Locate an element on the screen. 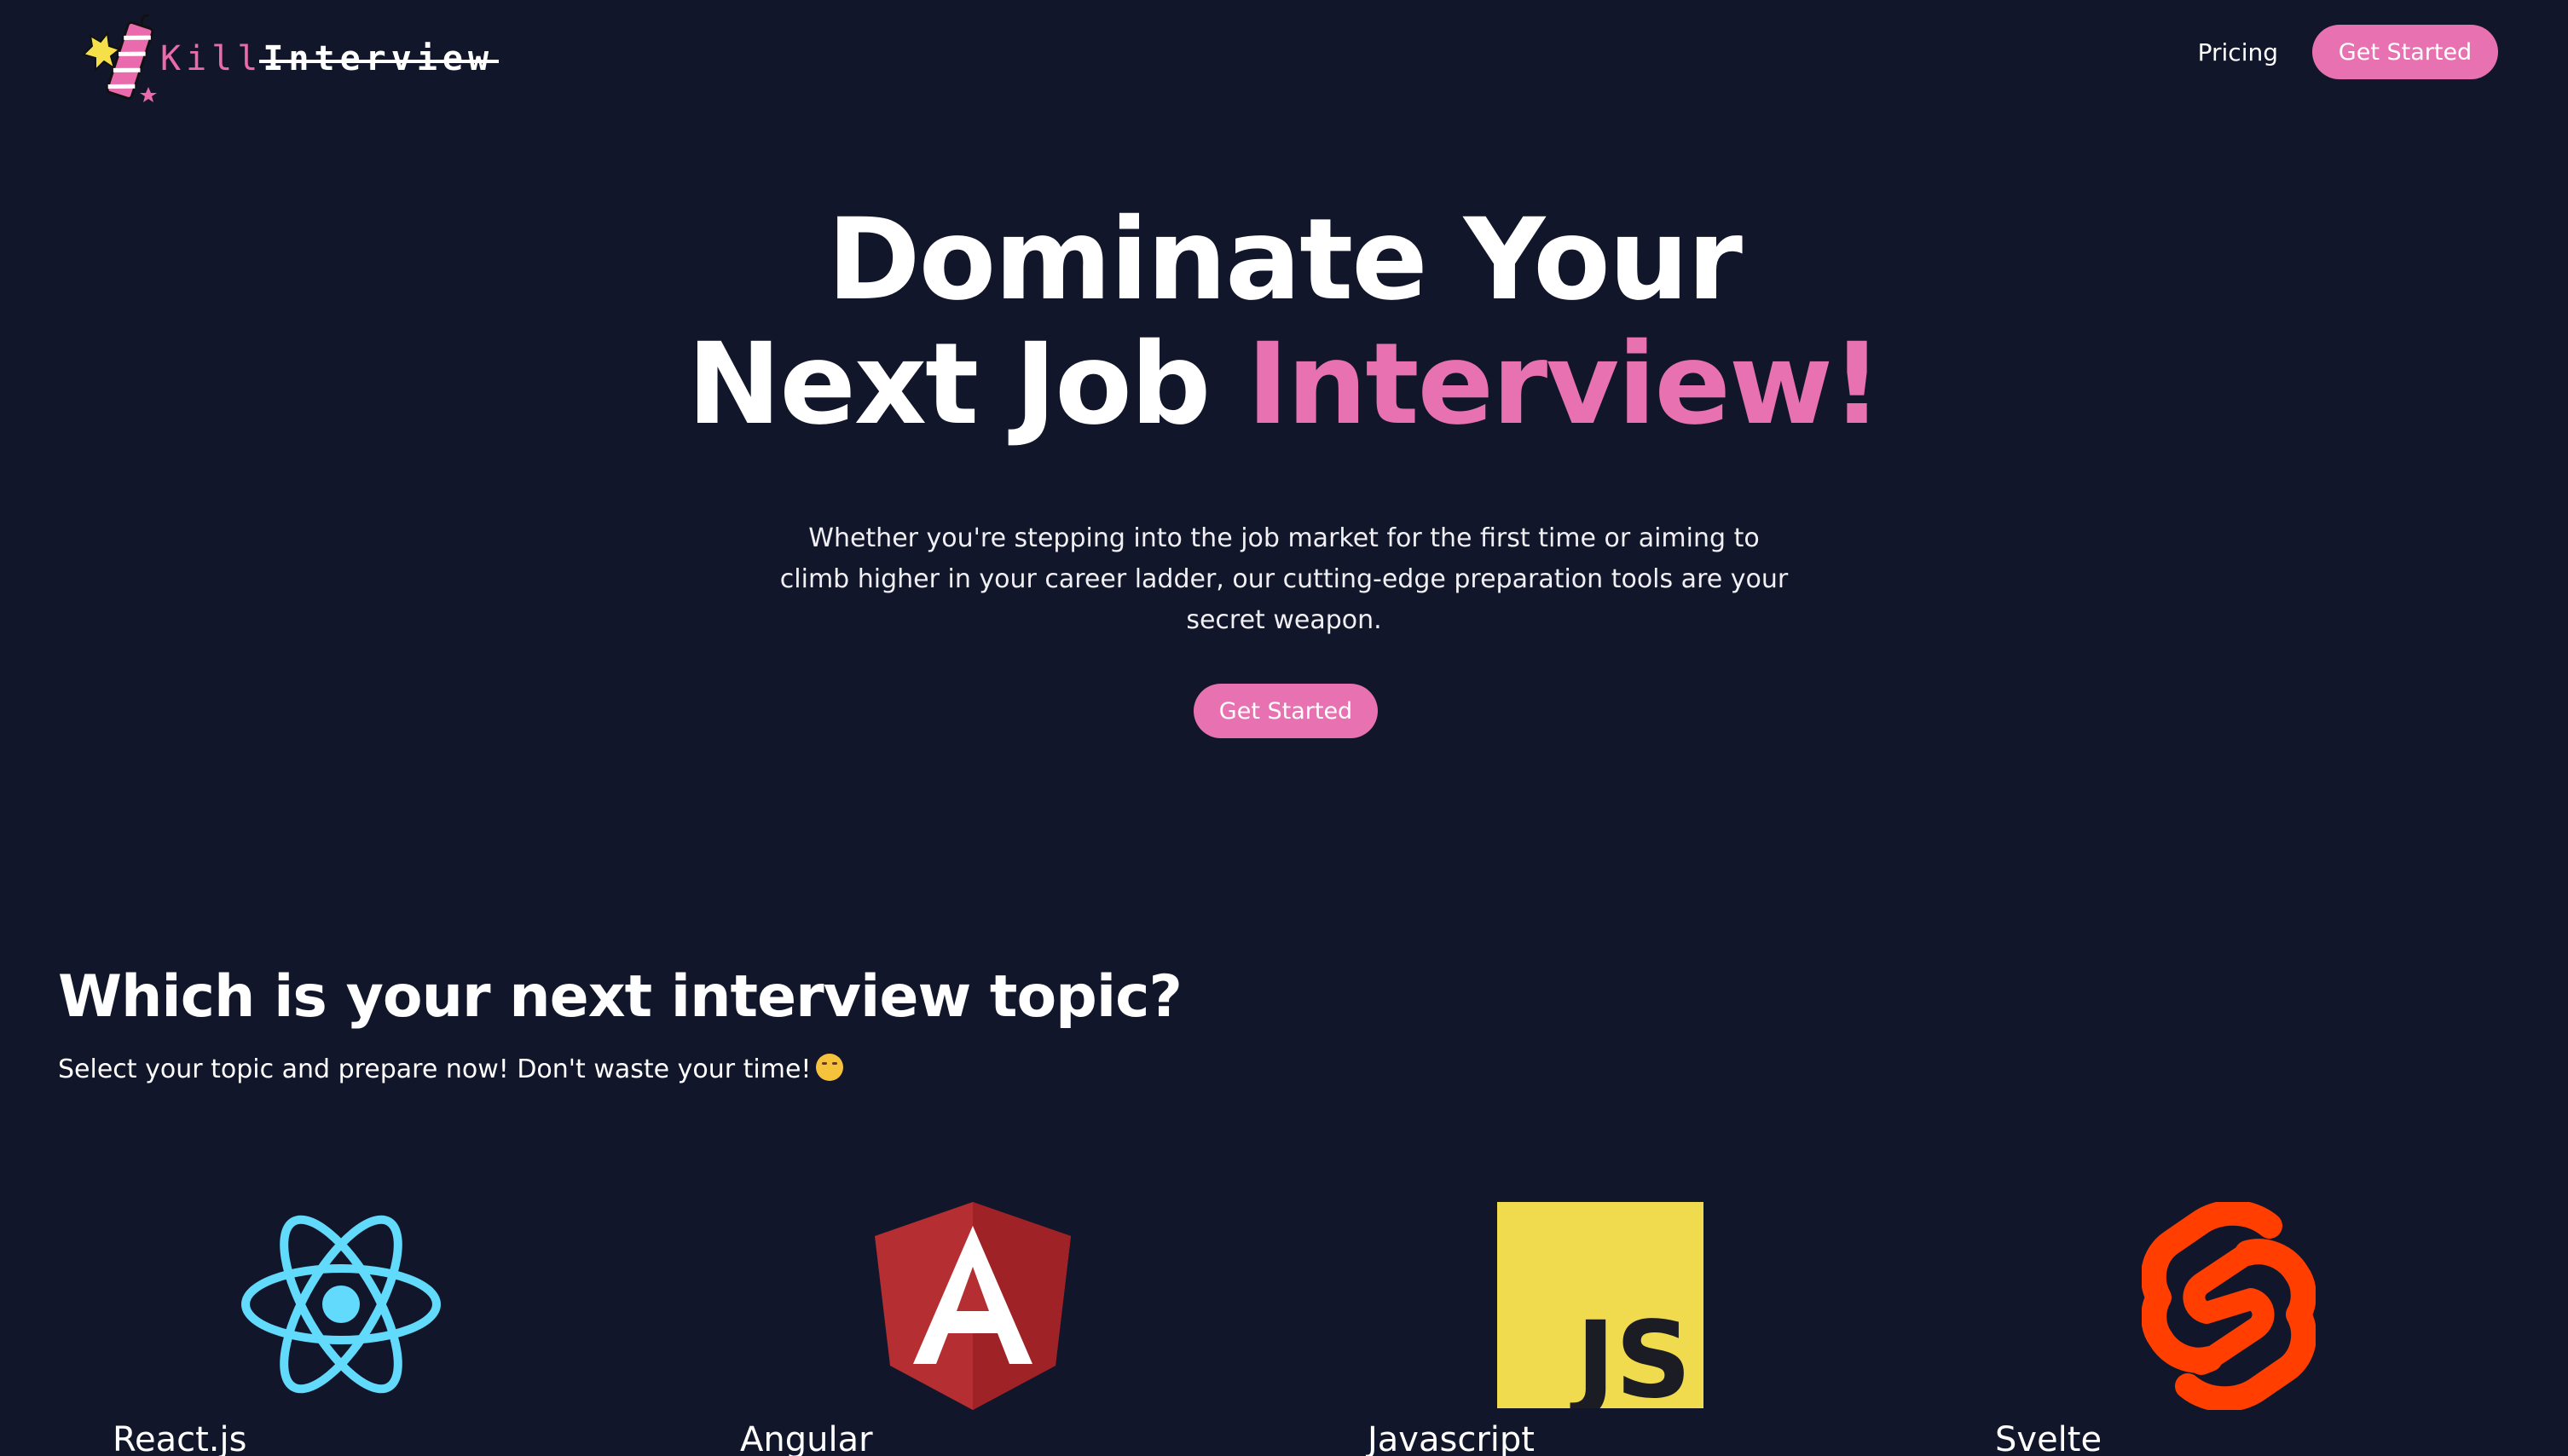 The width and height of the screenshot is (2568, 1456). topic-label-javascript: Javascript is located at coordinates (1452, 1438).